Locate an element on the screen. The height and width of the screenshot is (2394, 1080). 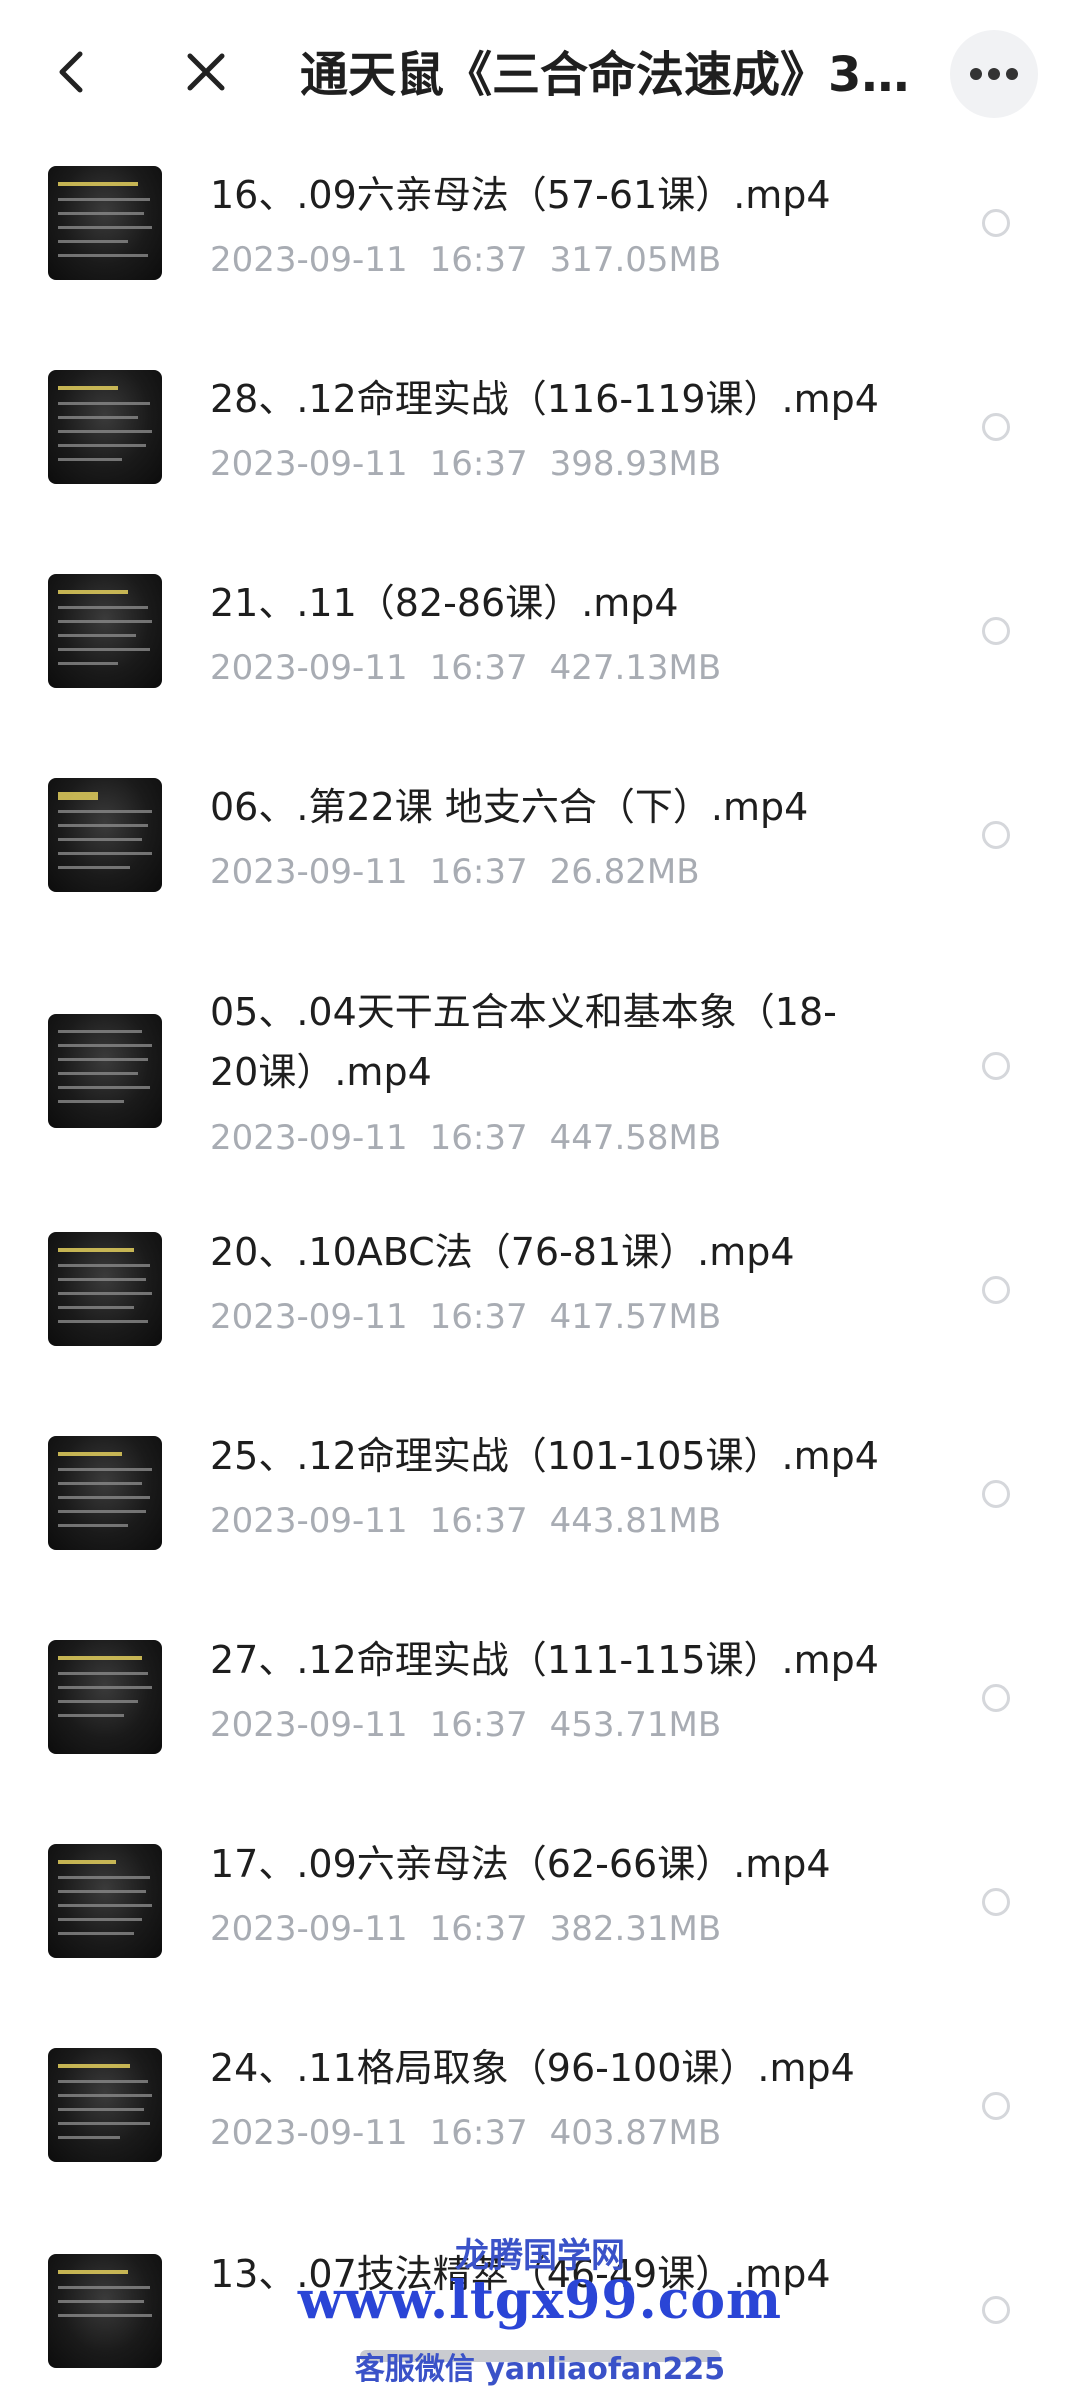
file-name: 17、.09六亲母法（62-66课）.mp4 is located at coordinates (520, 1864).